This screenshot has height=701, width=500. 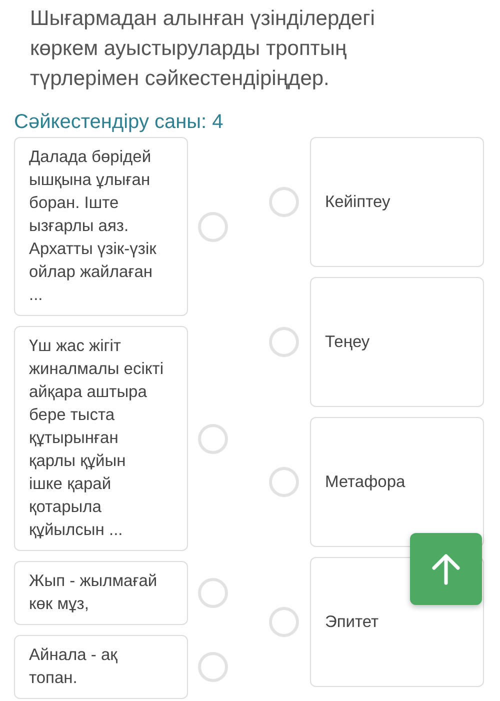 I want to click on scroll-top-button, so click(x=446, y=569).